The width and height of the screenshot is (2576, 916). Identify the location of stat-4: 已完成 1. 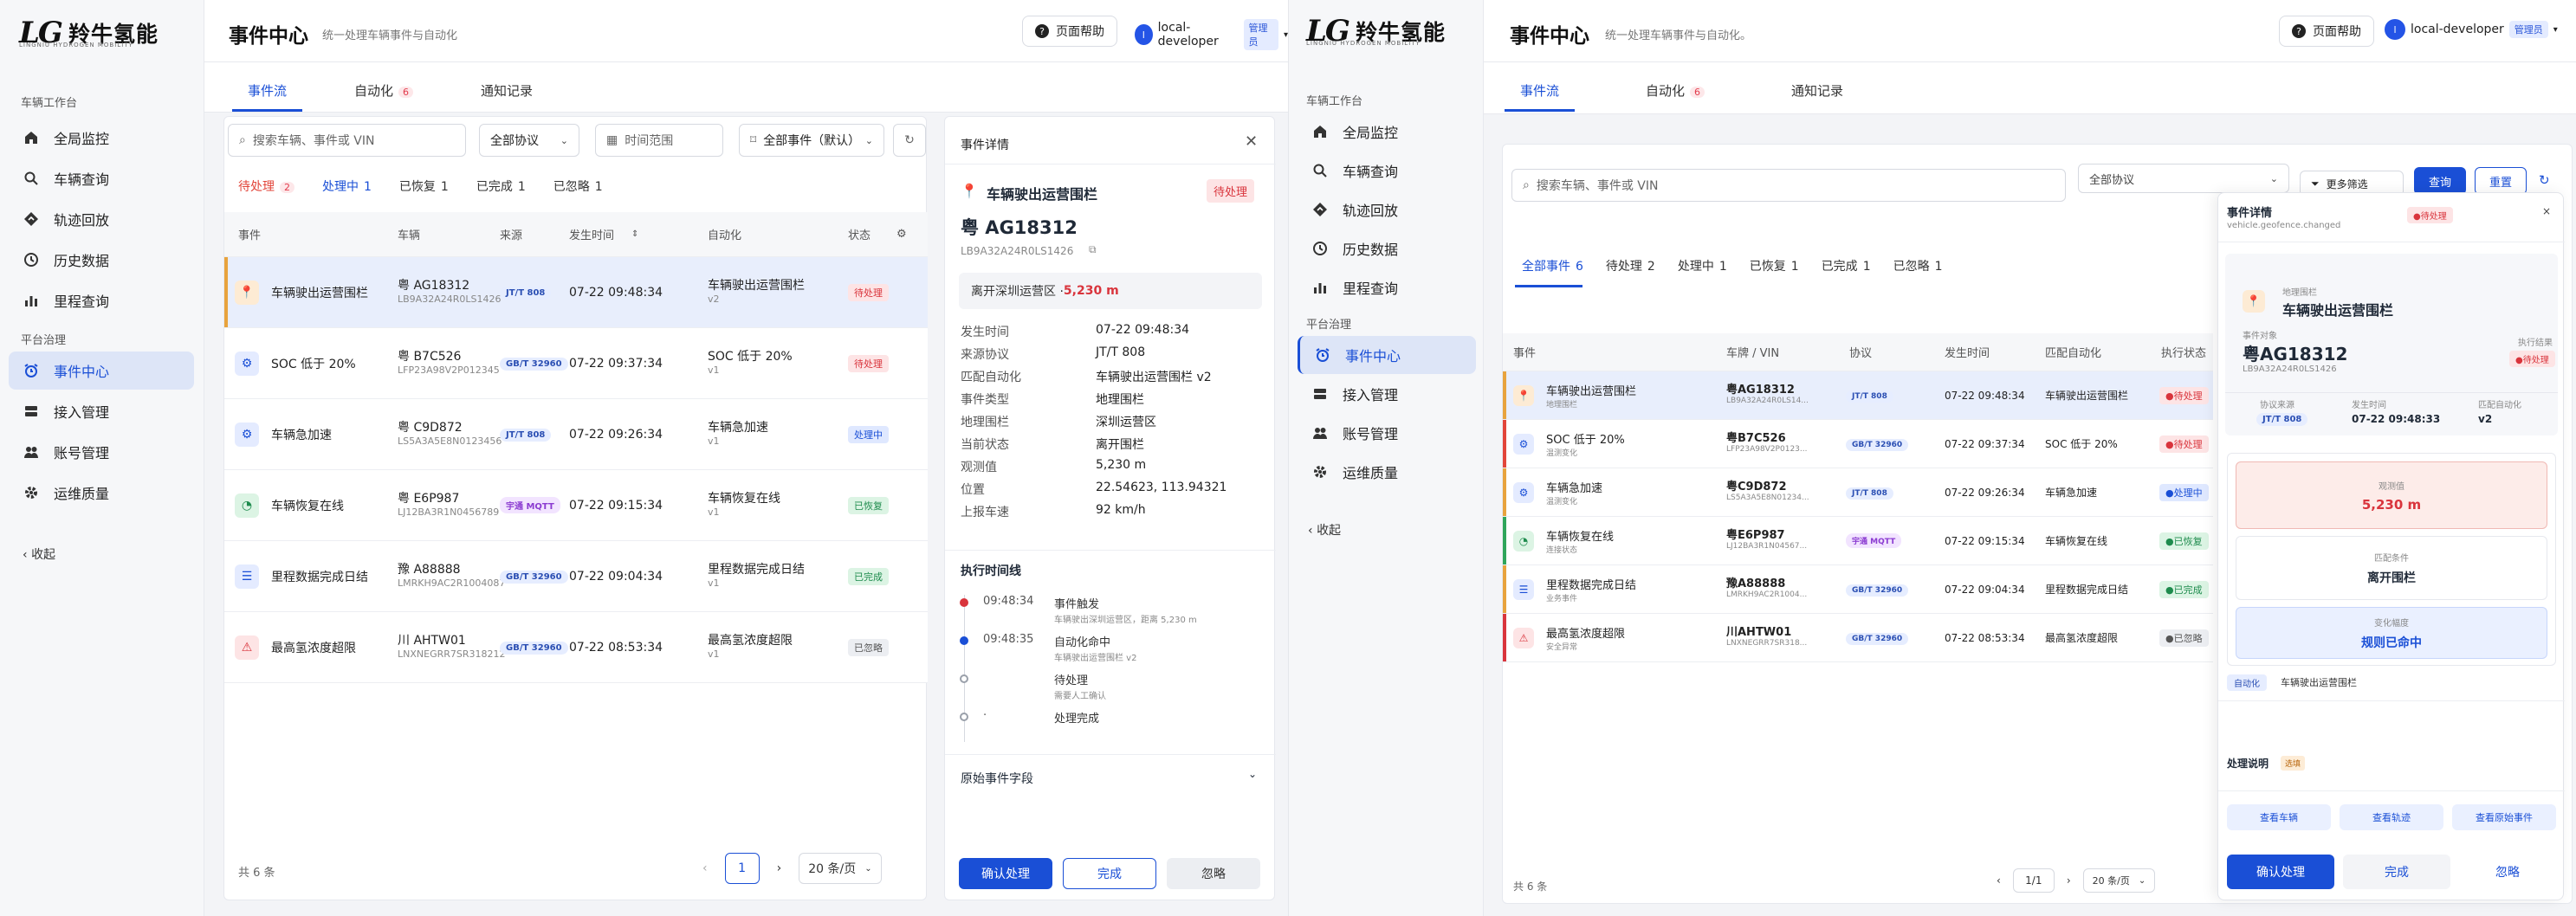
(1846, 265).